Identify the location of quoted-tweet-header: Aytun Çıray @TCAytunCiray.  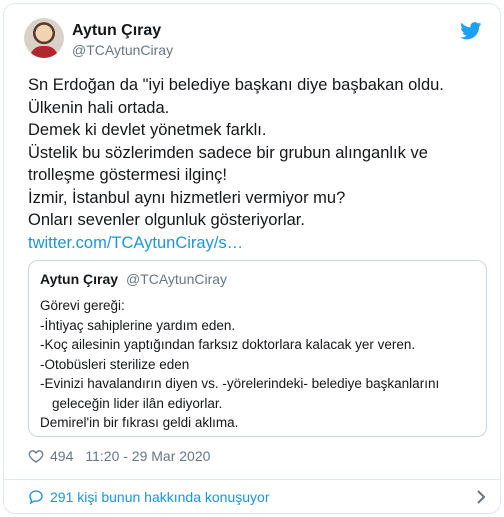
(133, 279).